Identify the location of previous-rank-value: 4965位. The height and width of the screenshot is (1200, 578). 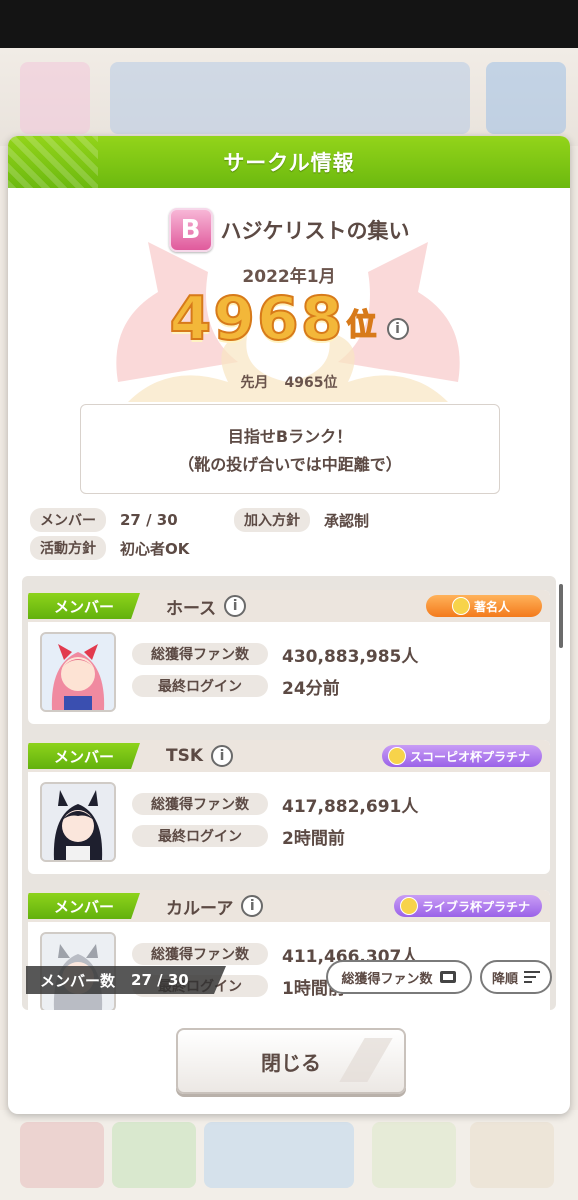
(311, 383).